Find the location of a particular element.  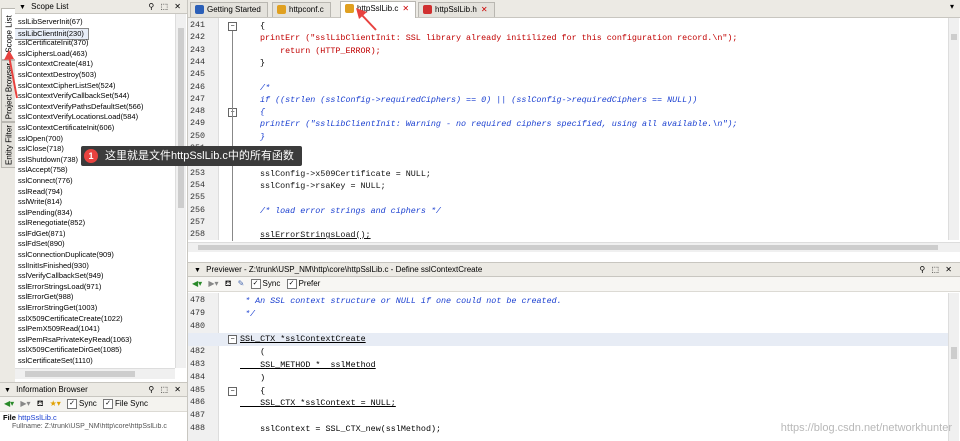

scope-list-item: sslErrorStringGet(1003) is located at coordinates (95, 308).